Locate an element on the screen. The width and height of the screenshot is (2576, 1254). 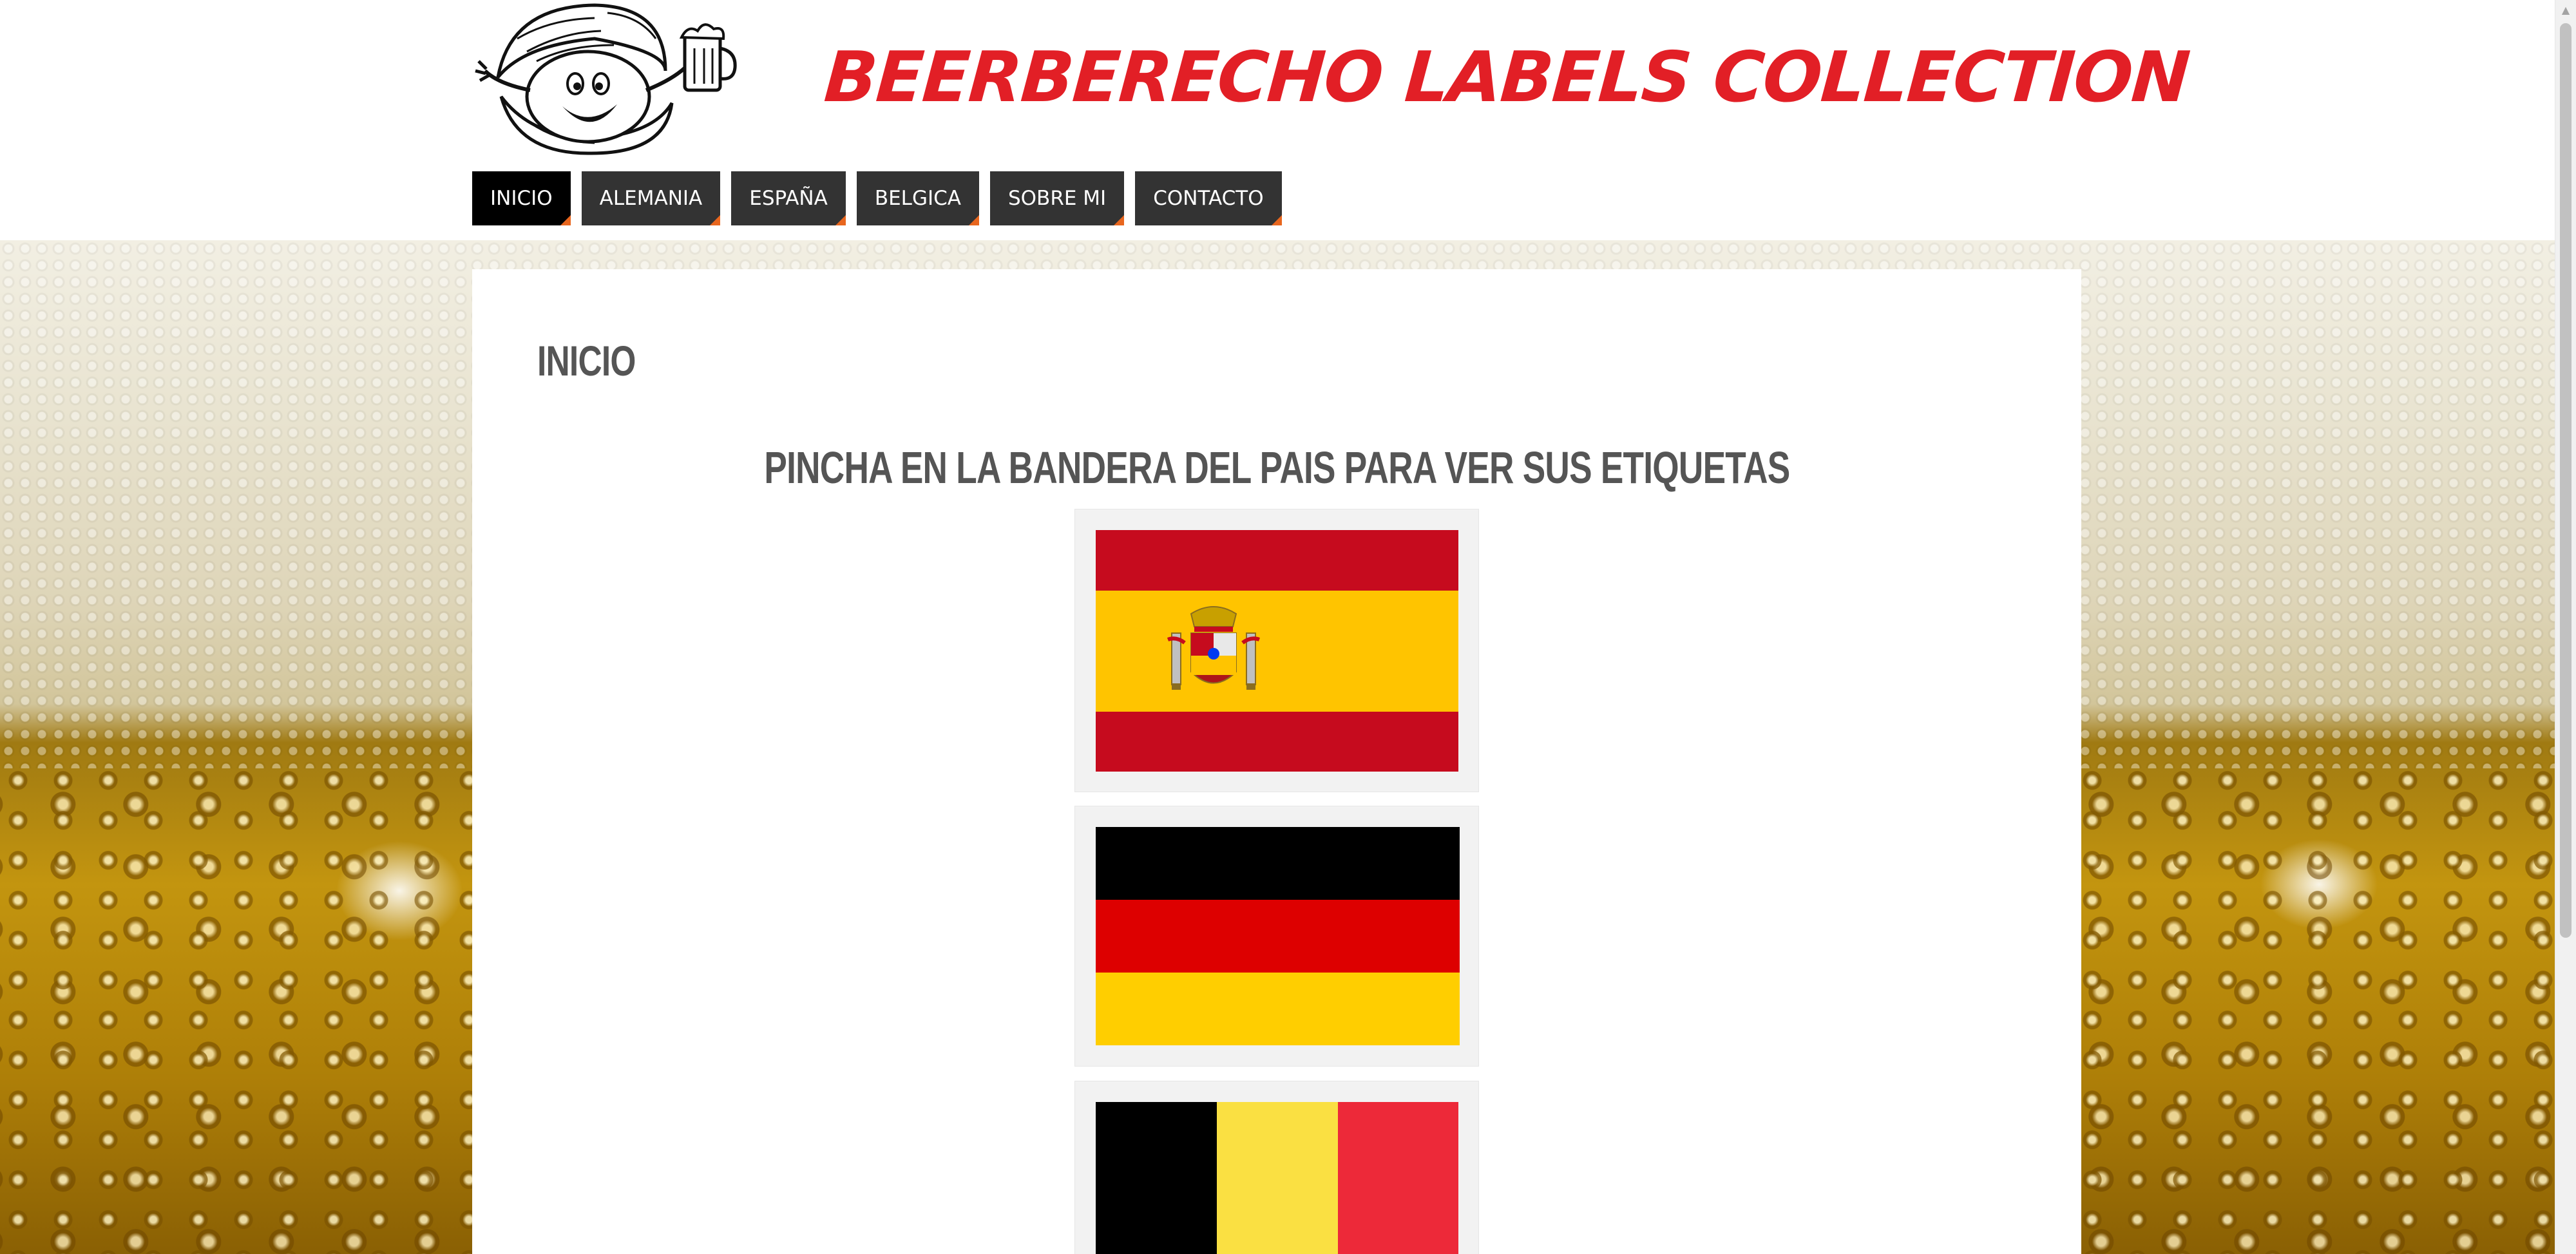
spain-flag-link is located at coordinates (1276, 650).